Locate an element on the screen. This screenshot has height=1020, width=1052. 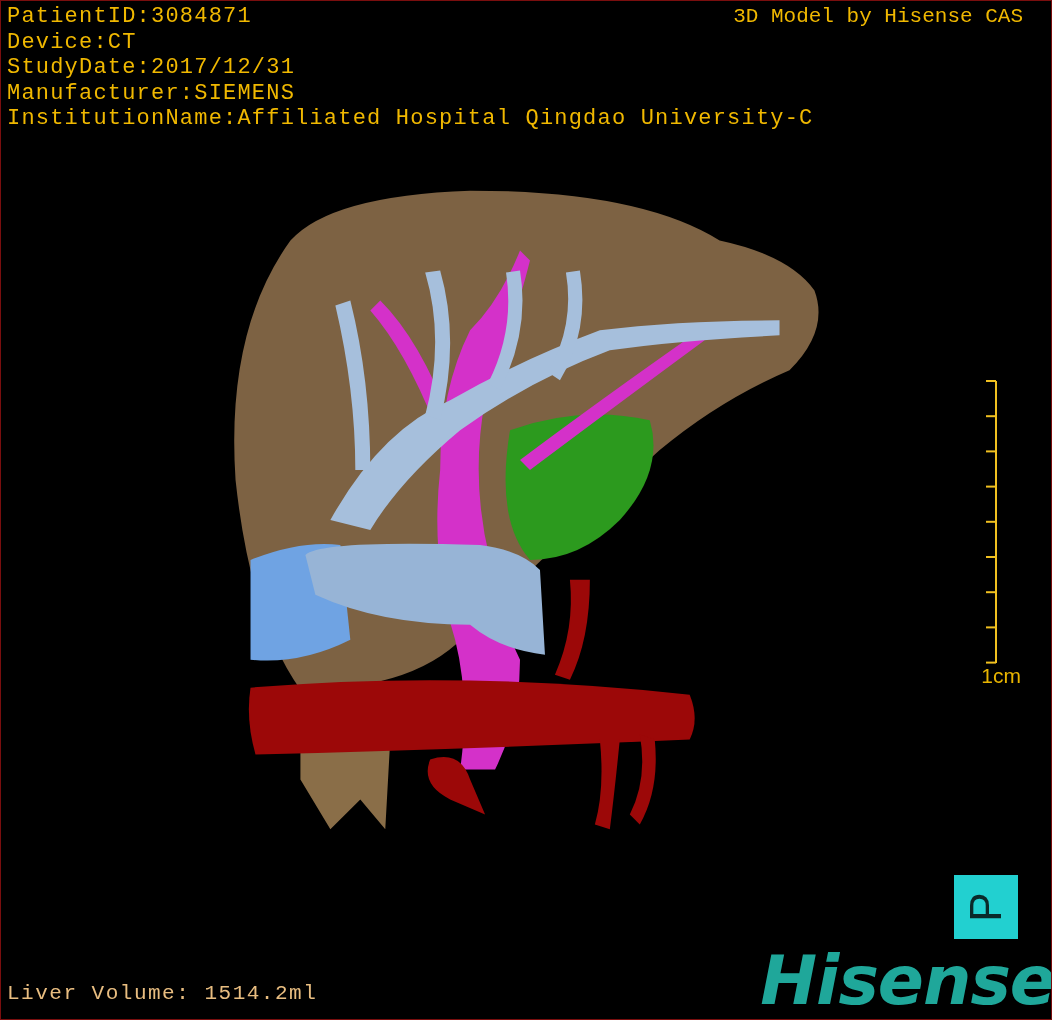
study-info-text: Device:CT is located at coordinates (72, 42).